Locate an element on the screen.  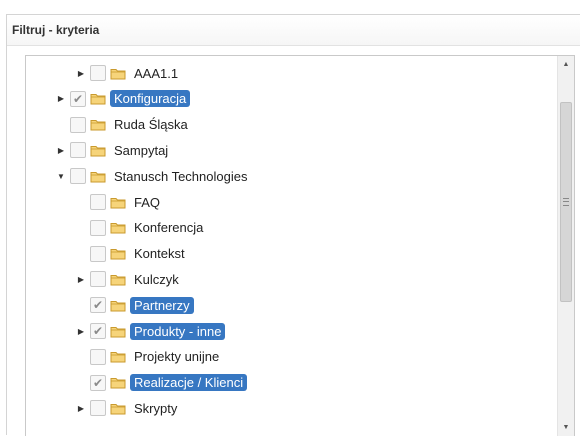
tree-item: ▶ Sampytaj is located at coordinates (113, 150).